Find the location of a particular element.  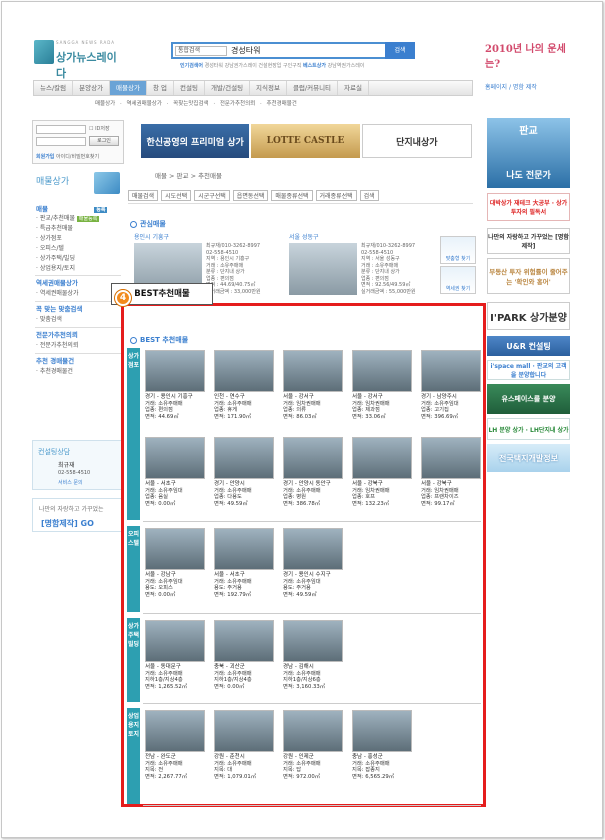

property-item: 강원 - 인제군 거래: 소유주매매 지목: 답 면적: 972.00㎡ is located at coordinates (315, 745).